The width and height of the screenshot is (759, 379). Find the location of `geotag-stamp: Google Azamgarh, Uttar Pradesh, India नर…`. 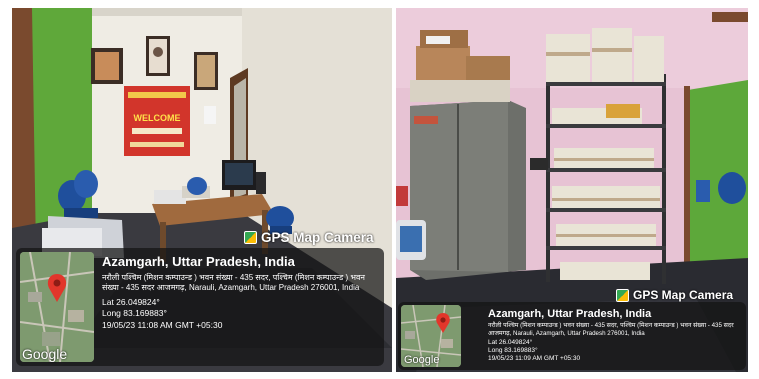

geotag-stamp: Google Azamgarh, Uttar Pradesh, India नर… is located at coordinates (572, 336).